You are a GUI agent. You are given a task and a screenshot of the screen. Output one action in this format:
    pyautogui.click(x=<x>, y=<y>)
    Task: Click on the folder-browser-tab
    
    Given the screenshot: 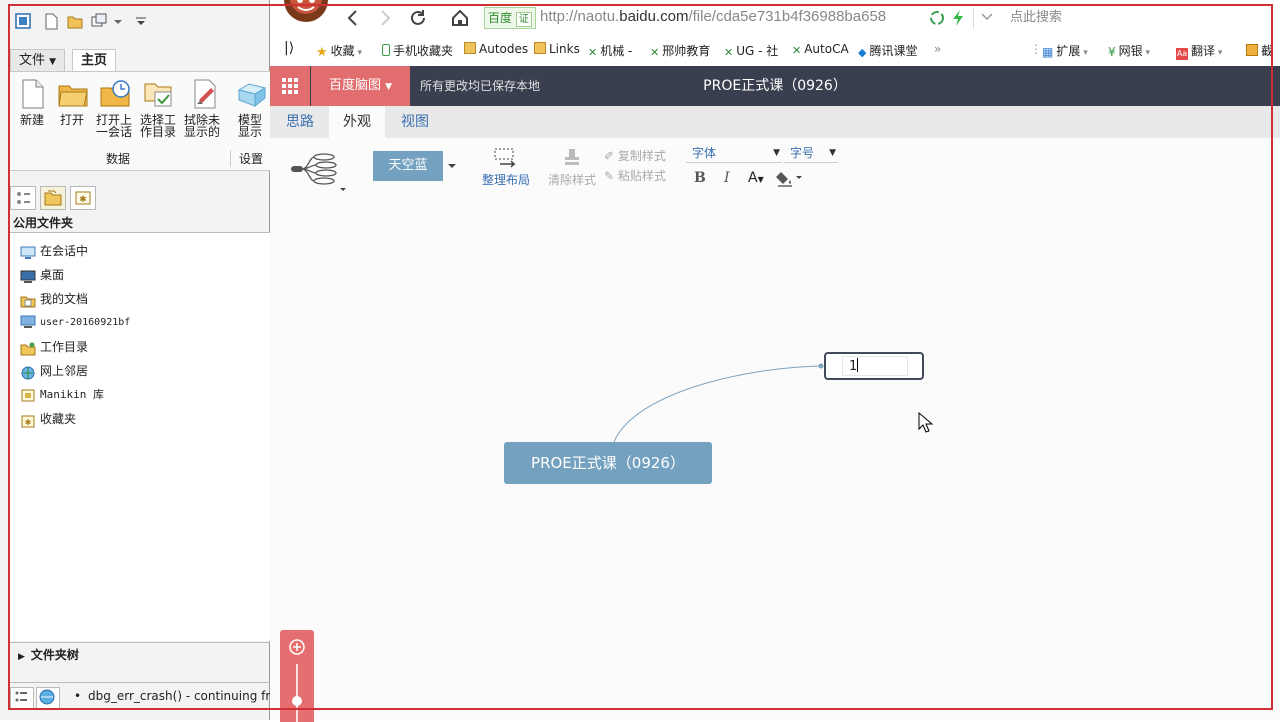 What is the action you would take?
    pyautogui.click(x=53, y=198)
    